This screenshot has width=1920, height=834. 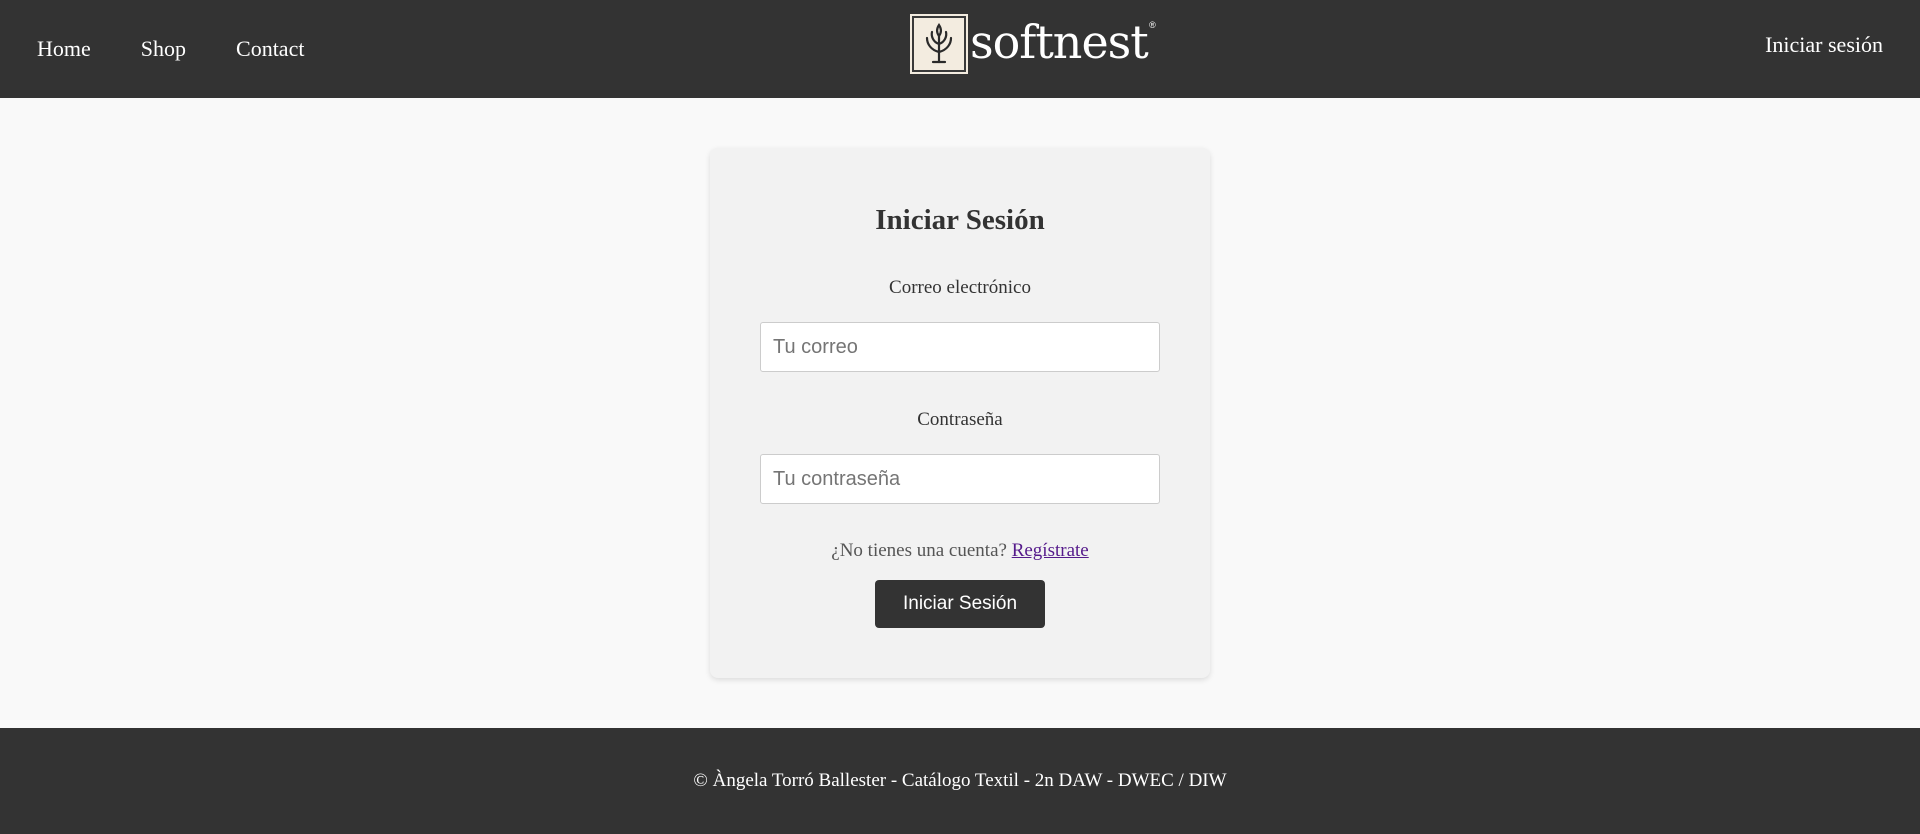 What do you see at coordinates (960, 287) in the screenshot?
I see `email-label: Correo electrónico` at bounding box center [960, 287].